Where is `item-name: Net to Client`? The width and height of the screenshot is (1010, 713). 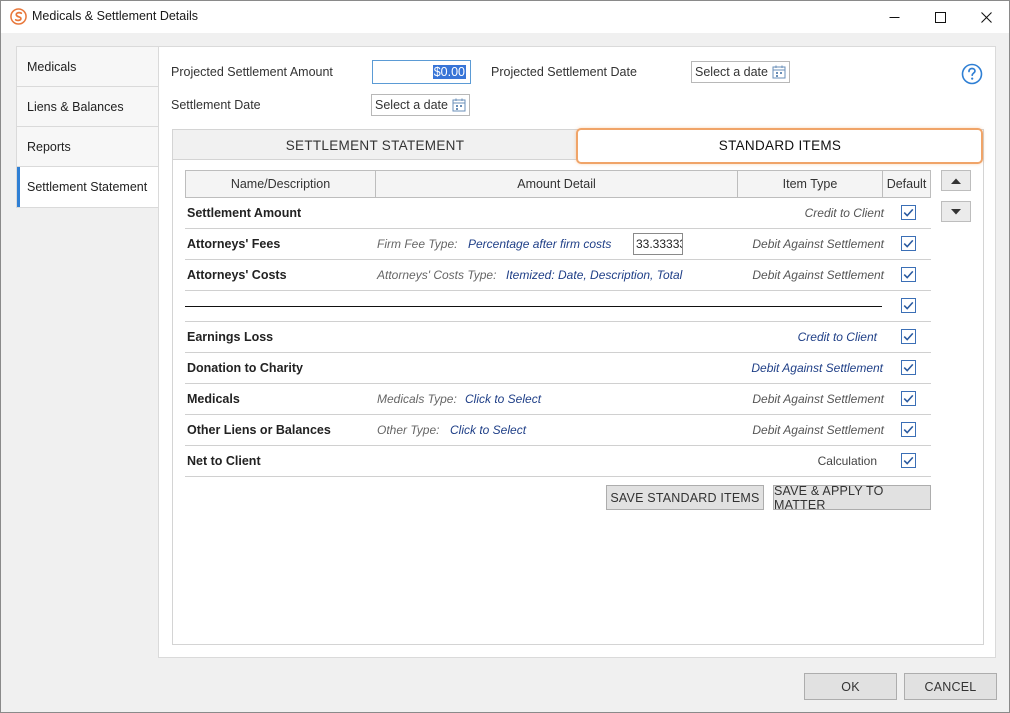
item-name: Net to Client is located at coordinates (224, 461).